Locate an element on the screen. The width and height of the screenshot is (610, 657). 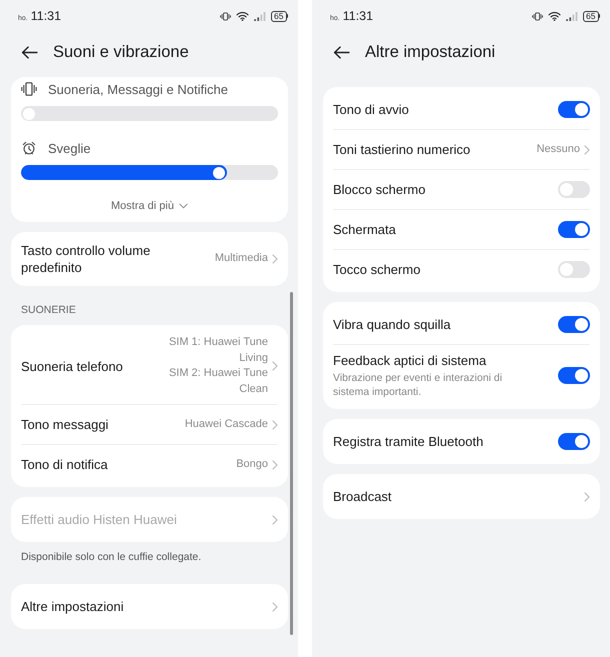
setting-label: Altre impostazioni is located at coordinates (72, 606).